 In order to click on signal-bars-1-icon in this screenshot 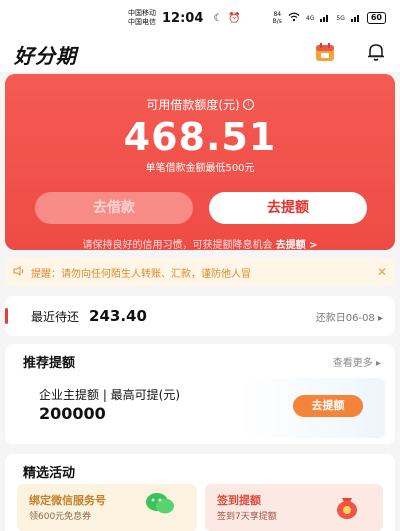, I will do `click(325, 18)`.